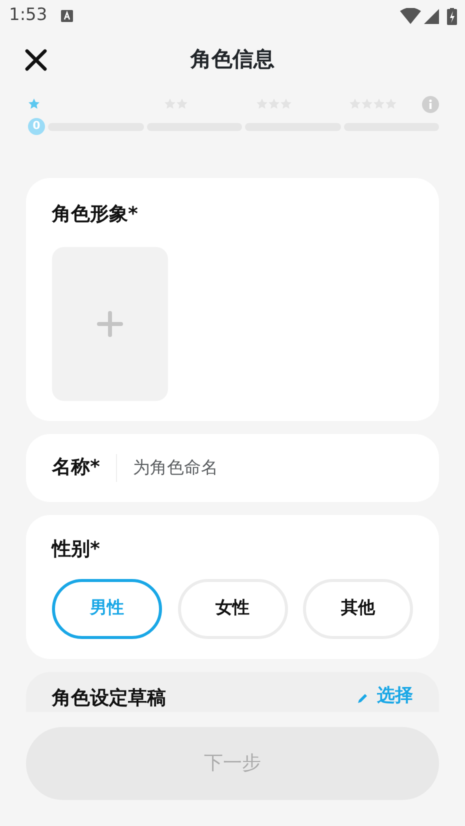 The image size is (465, 826). What do you see at coordinates (109, 698) in the screenshot?
I see `section-label: 角色设定草稿` at bounding box center [109, 698].